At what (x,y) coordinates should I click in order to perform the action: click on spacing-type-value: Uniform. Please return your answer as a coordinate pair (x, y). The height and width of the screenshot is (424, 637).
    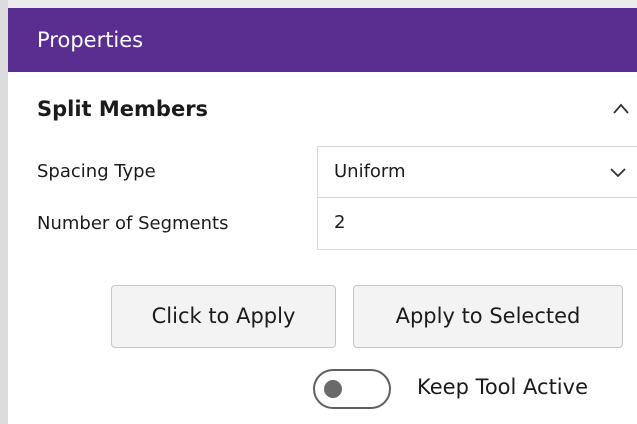
    Looking at the image, I should click on (370, 171).